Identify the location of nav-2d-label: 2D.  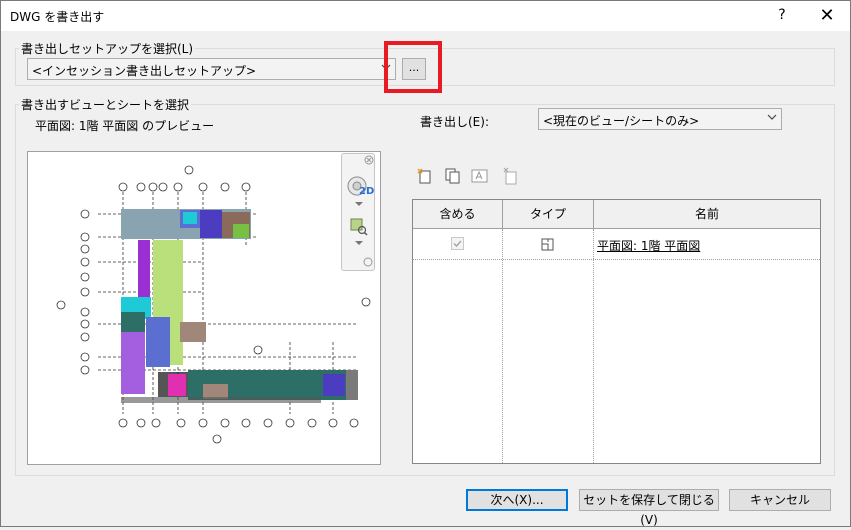
(367, 191).